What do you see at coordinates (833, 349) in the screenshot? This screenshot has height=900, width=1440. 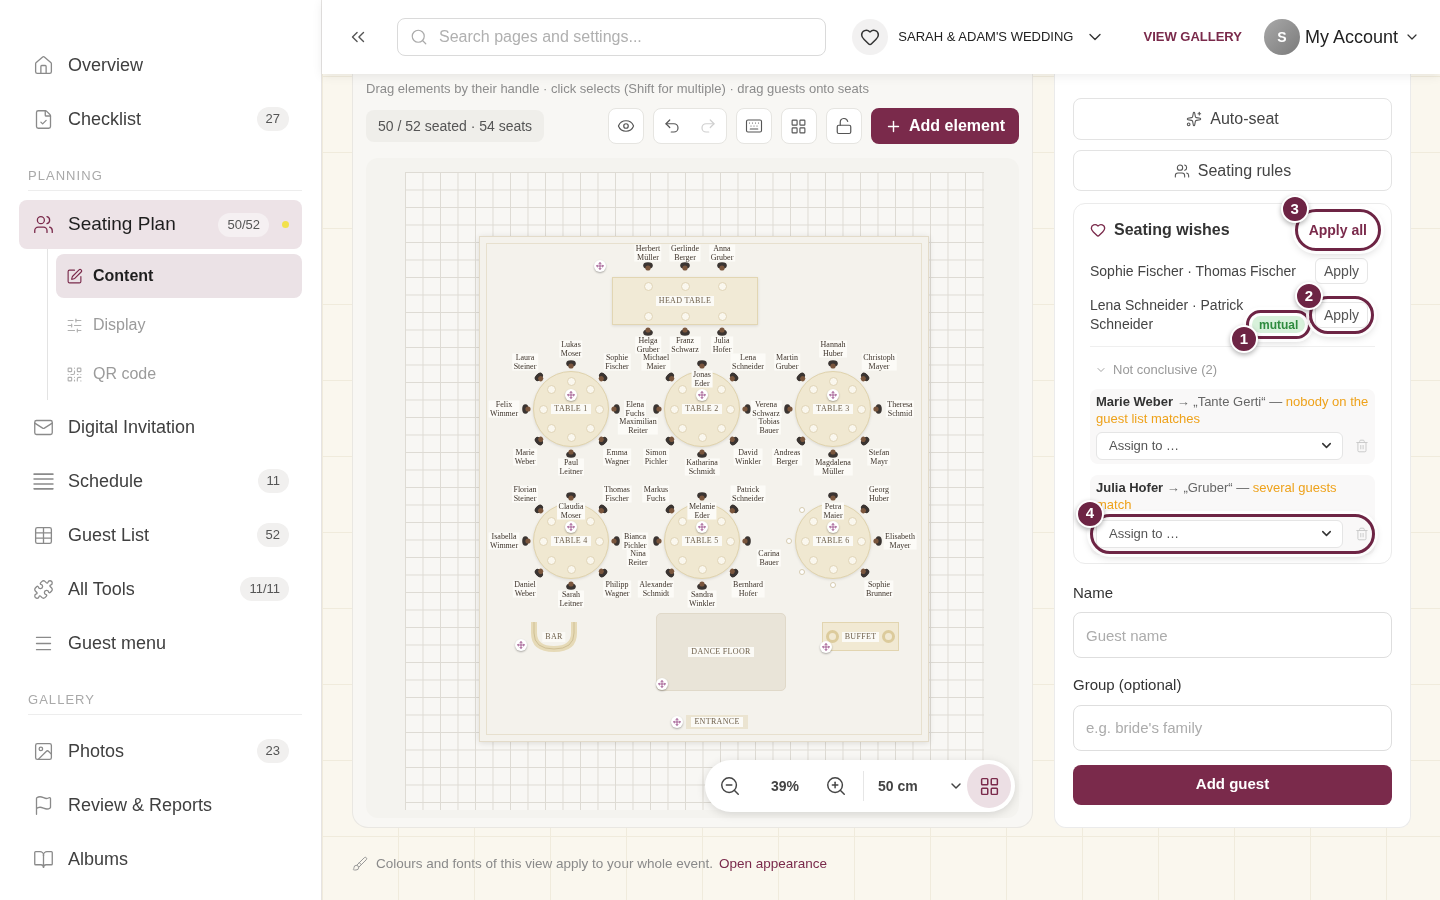 I see `guest-name: Hannah Huber` at bounding box center [833, 349].